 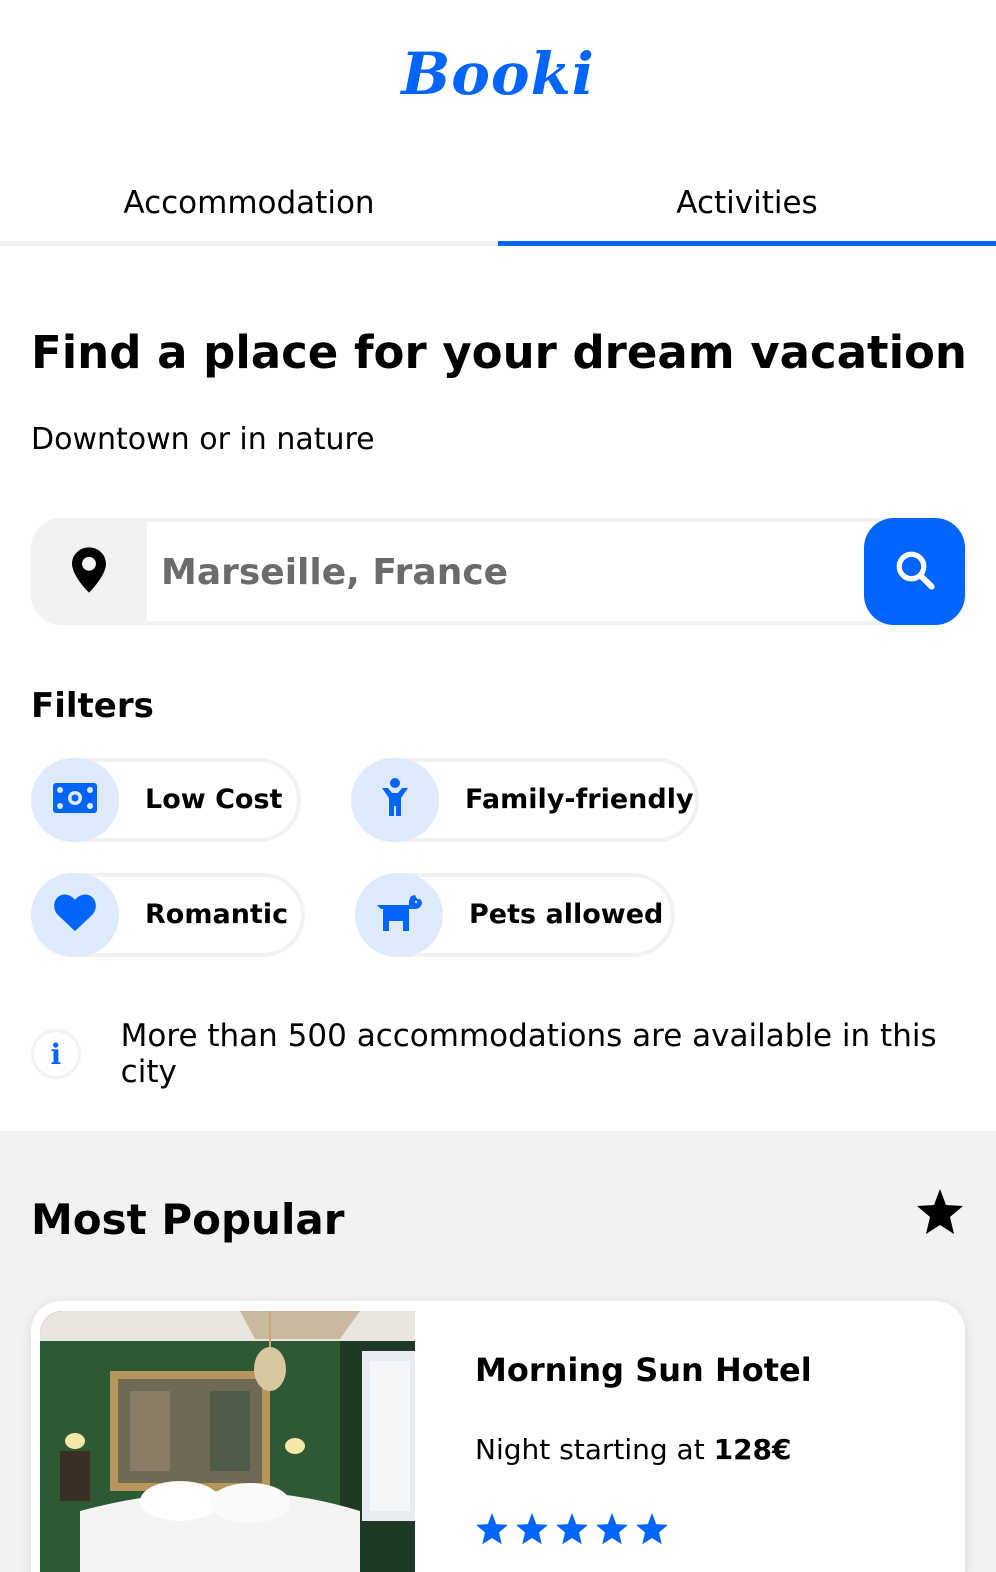 What do you see at coordinates (579, 799) in the screenshot?
I see `filter-label: Family-friendly` at bounding box center [579, 799].